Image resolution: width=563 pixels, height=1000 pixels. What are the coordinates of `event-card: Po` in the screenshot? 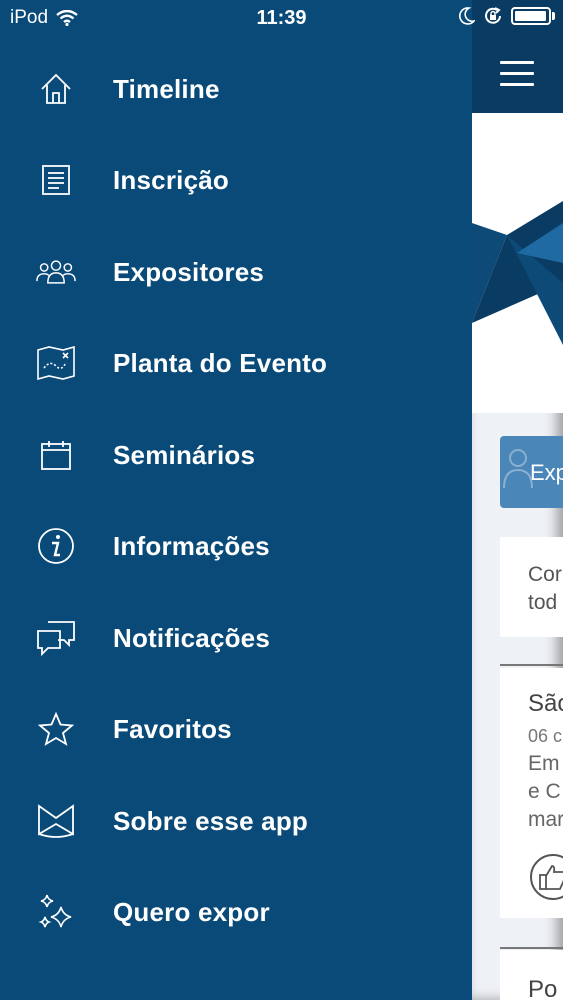 It's located at (531, 975).